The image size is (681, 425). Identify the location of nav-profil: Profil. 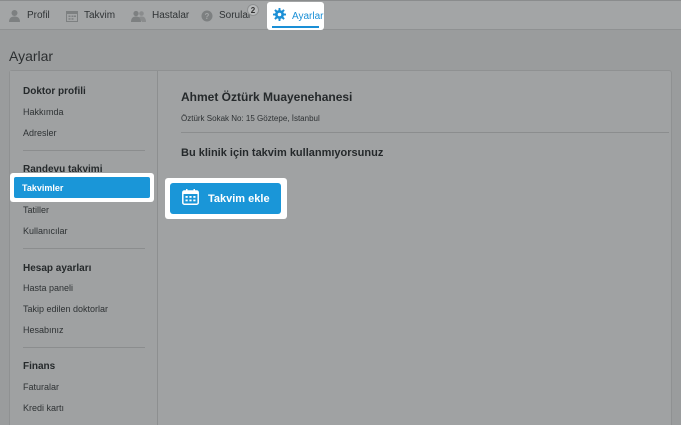
(29, 15).